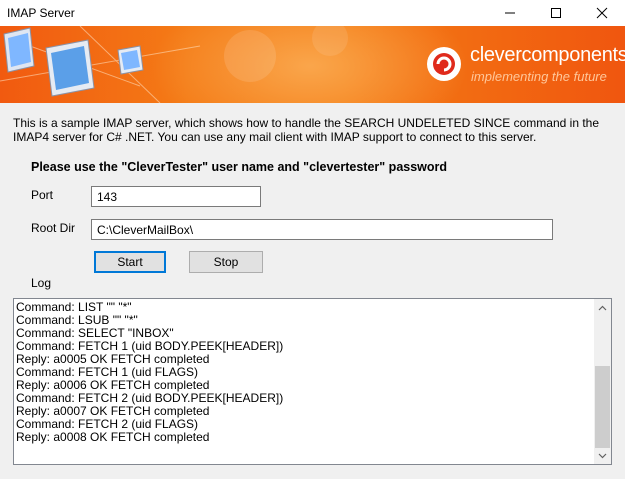 Image resolution: width=625 pixels, height=479 pixels. Describe the element at coordinates (174, 64) in the screenshot. I see `network-illustration` at that location.